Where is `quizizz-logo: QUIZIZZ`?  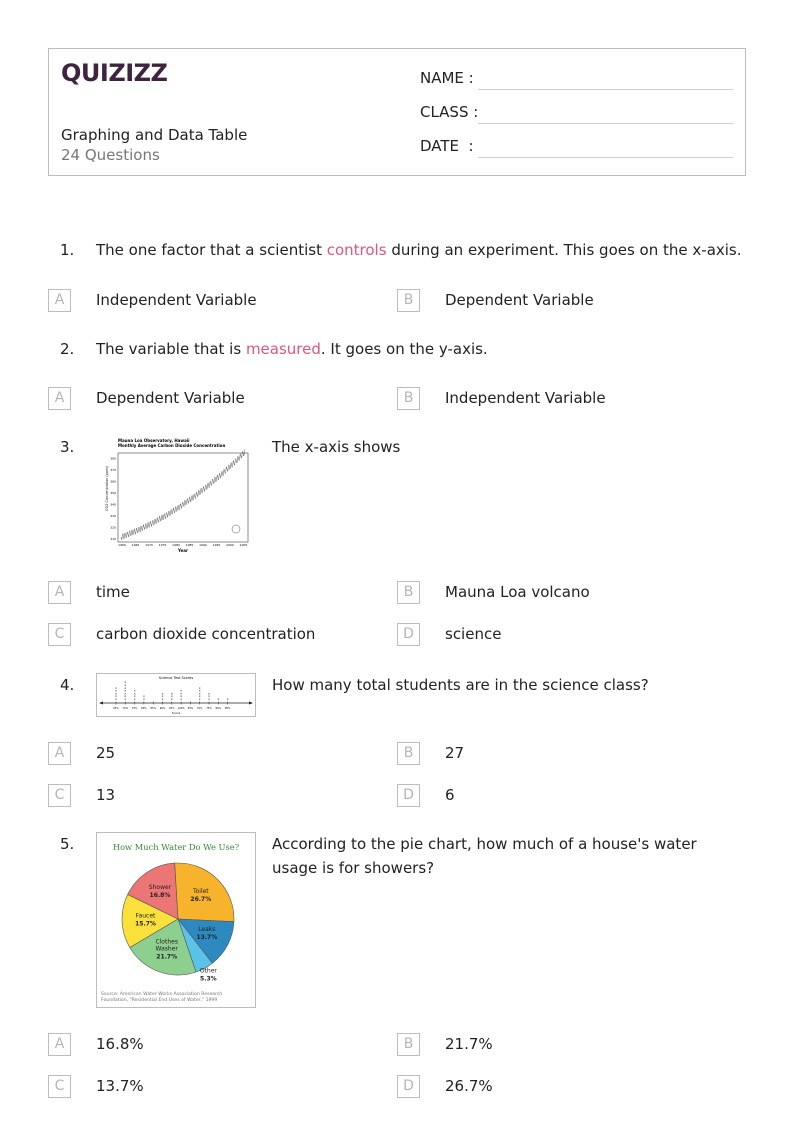
quizizz-logo: QUIZIZZ is located at coordinates (114, 73).